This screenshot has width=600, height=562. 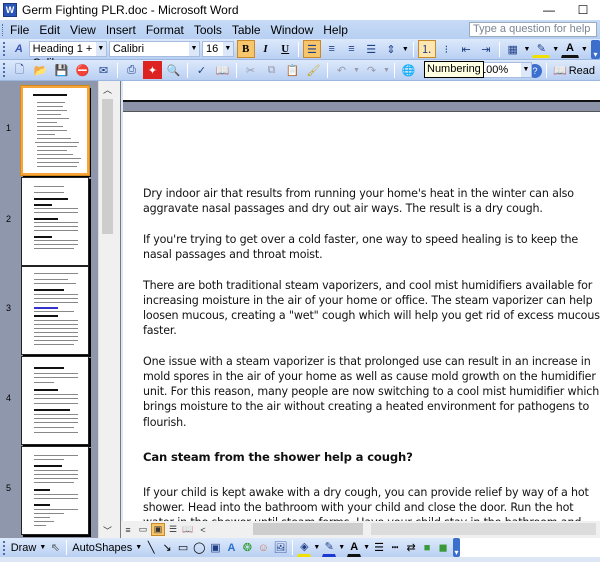 I want to click on borders-icon: ▦, so click(x=513, y=49).